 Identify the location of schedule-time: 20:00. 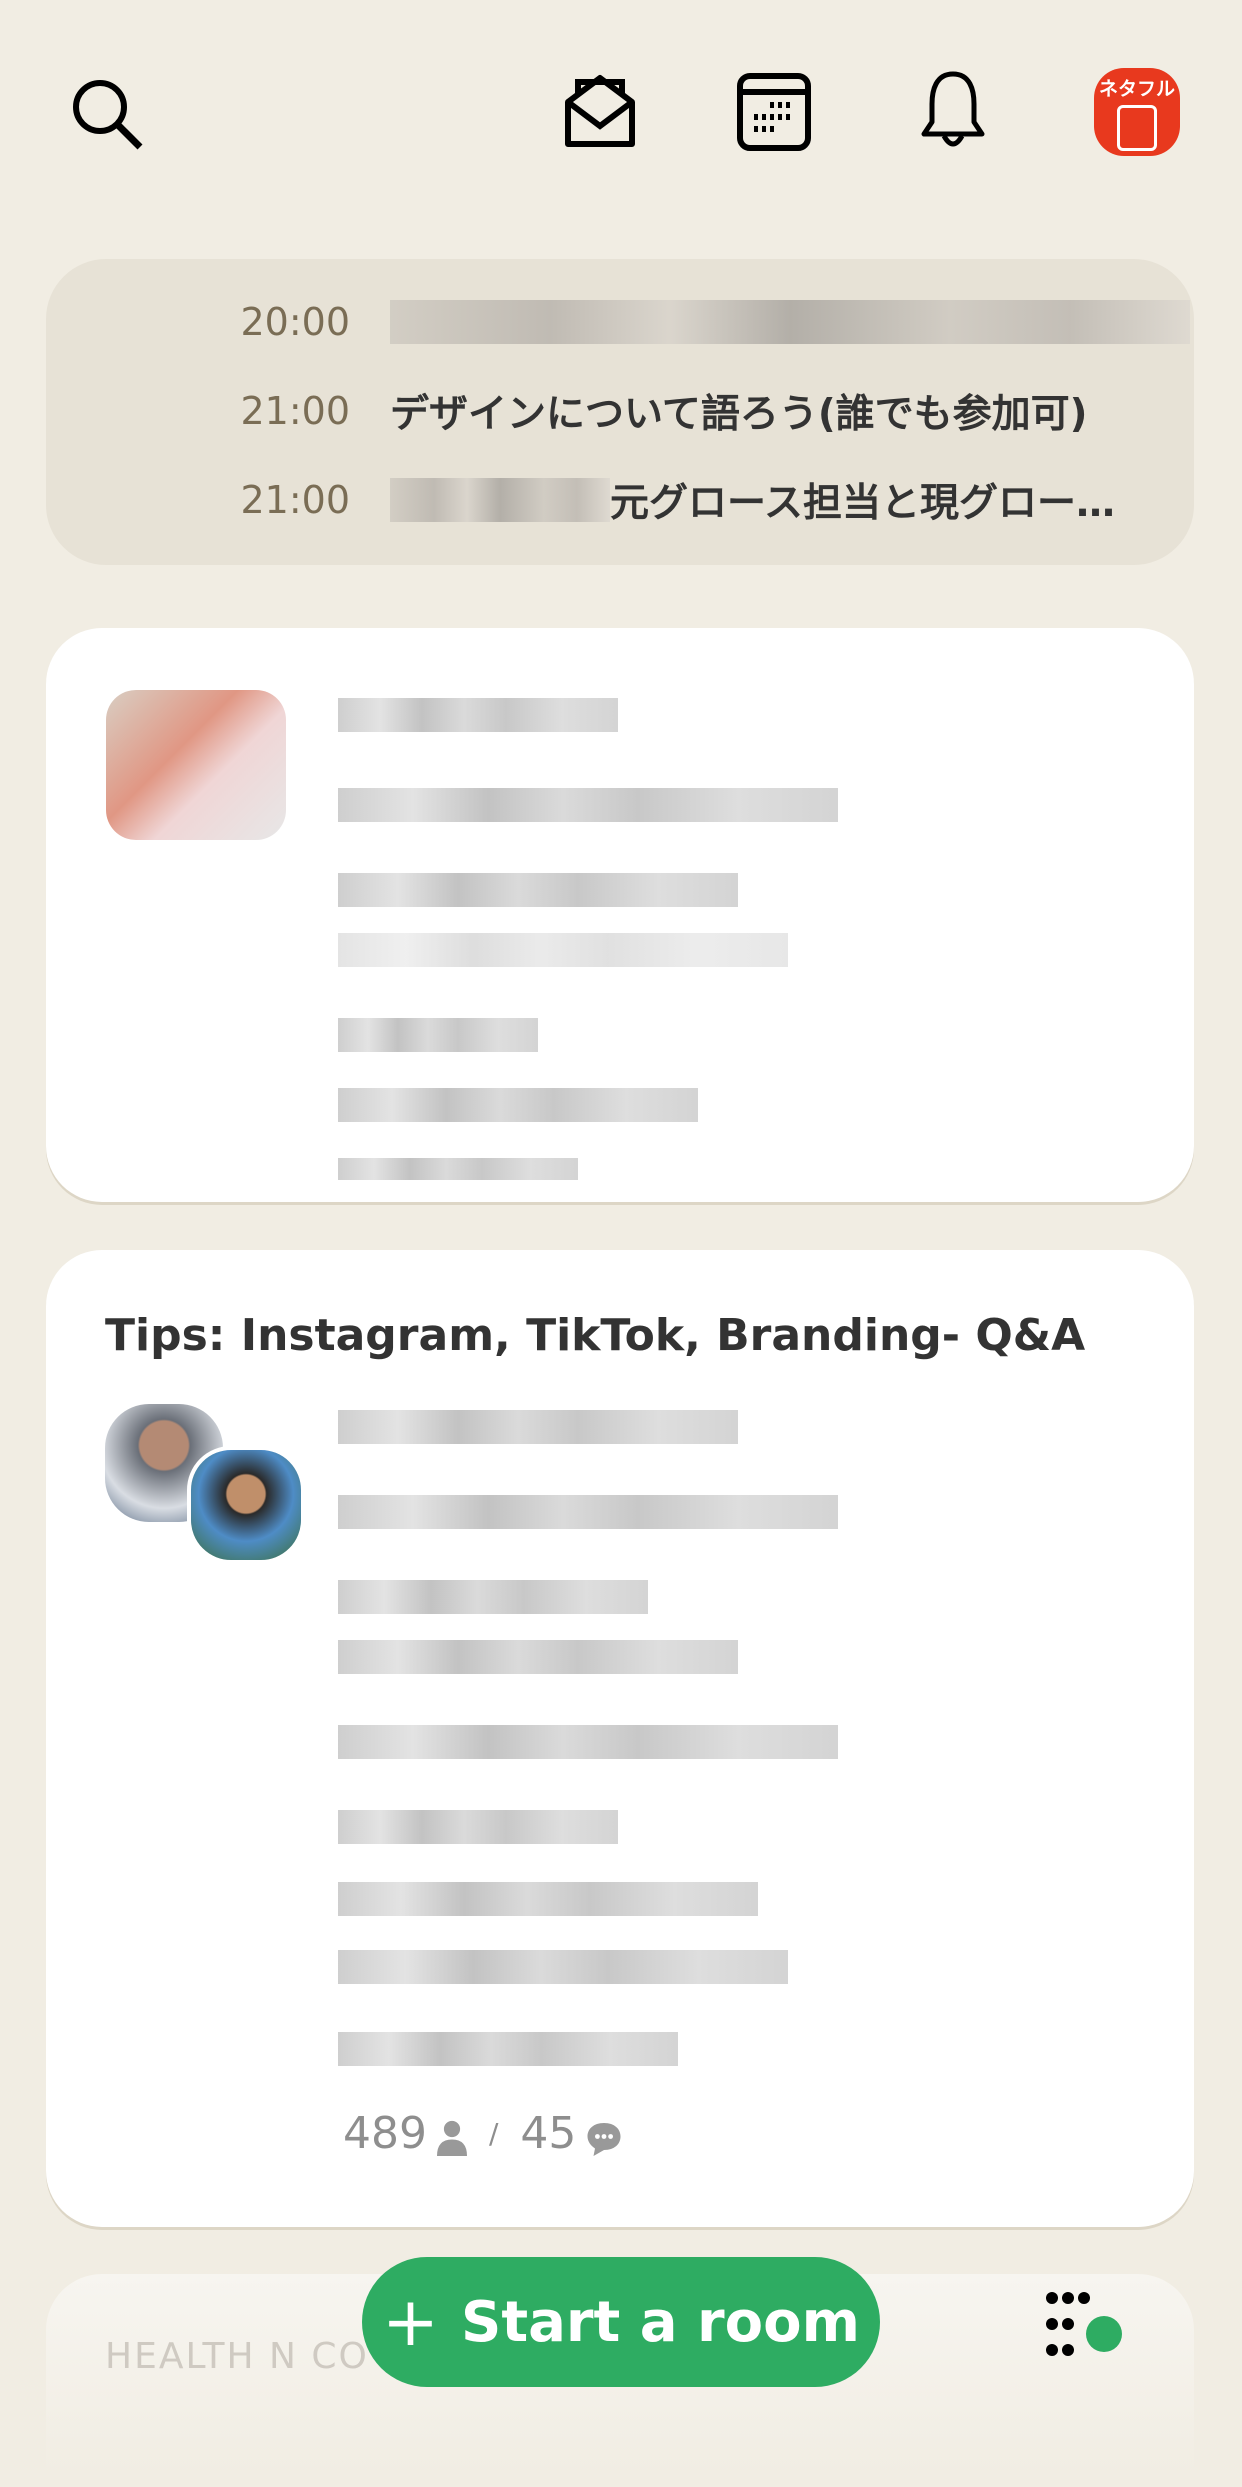
(295, 322).